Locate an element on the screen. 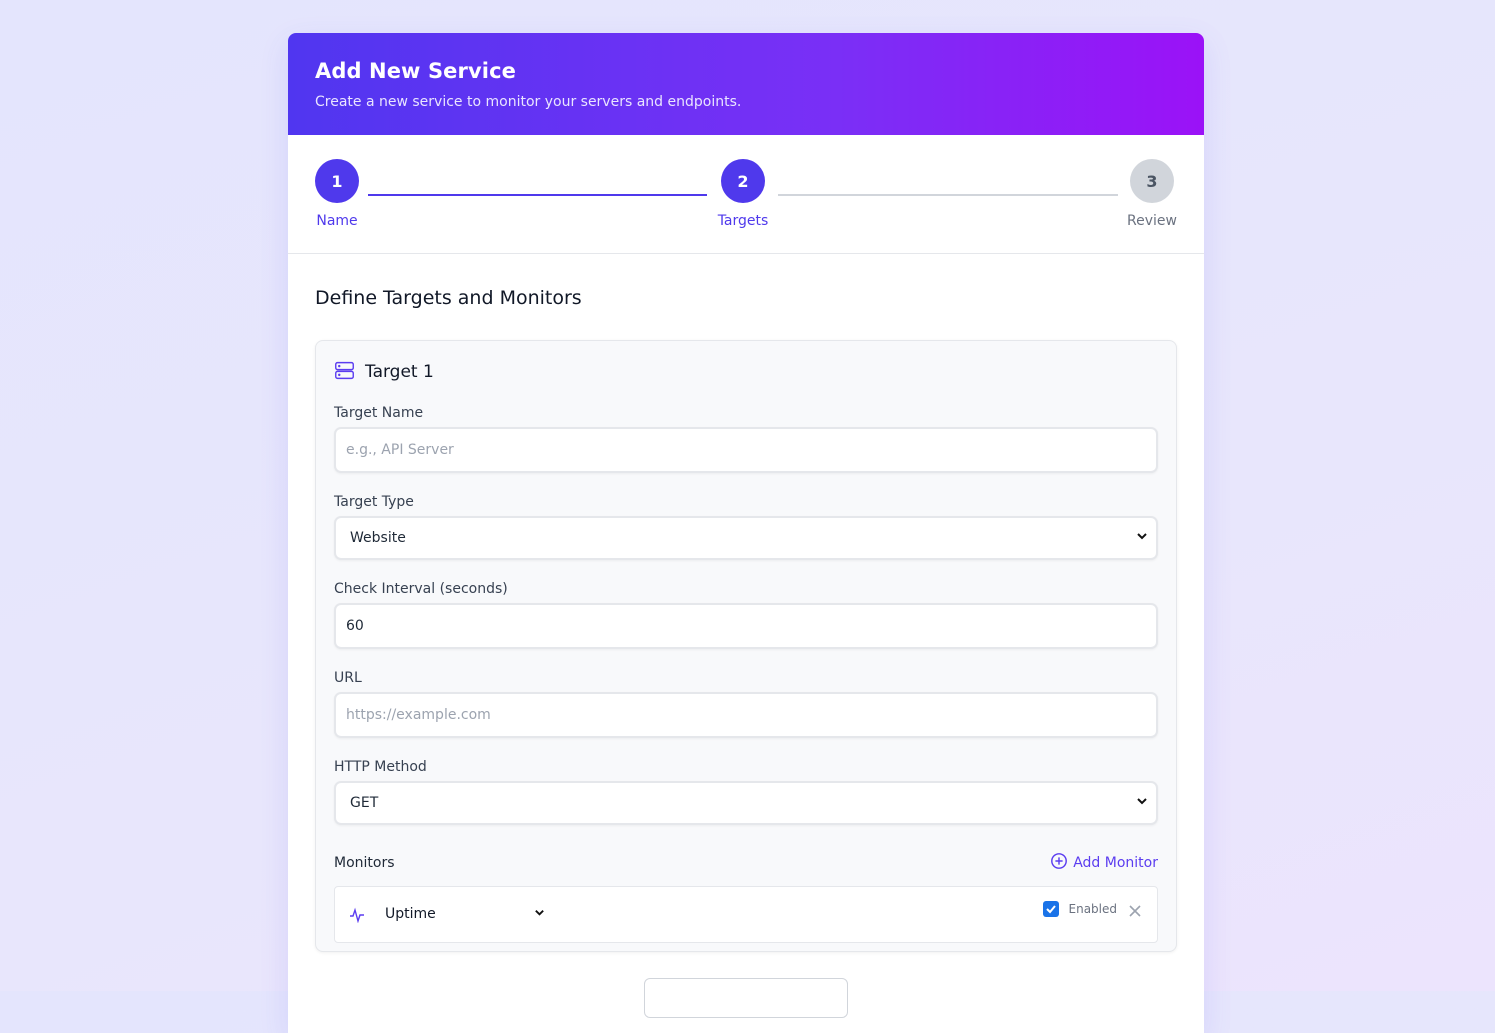 The height and width of the screenshot is (1033, 1495). target-title: Target 1 is located at coordinates (399, 372).